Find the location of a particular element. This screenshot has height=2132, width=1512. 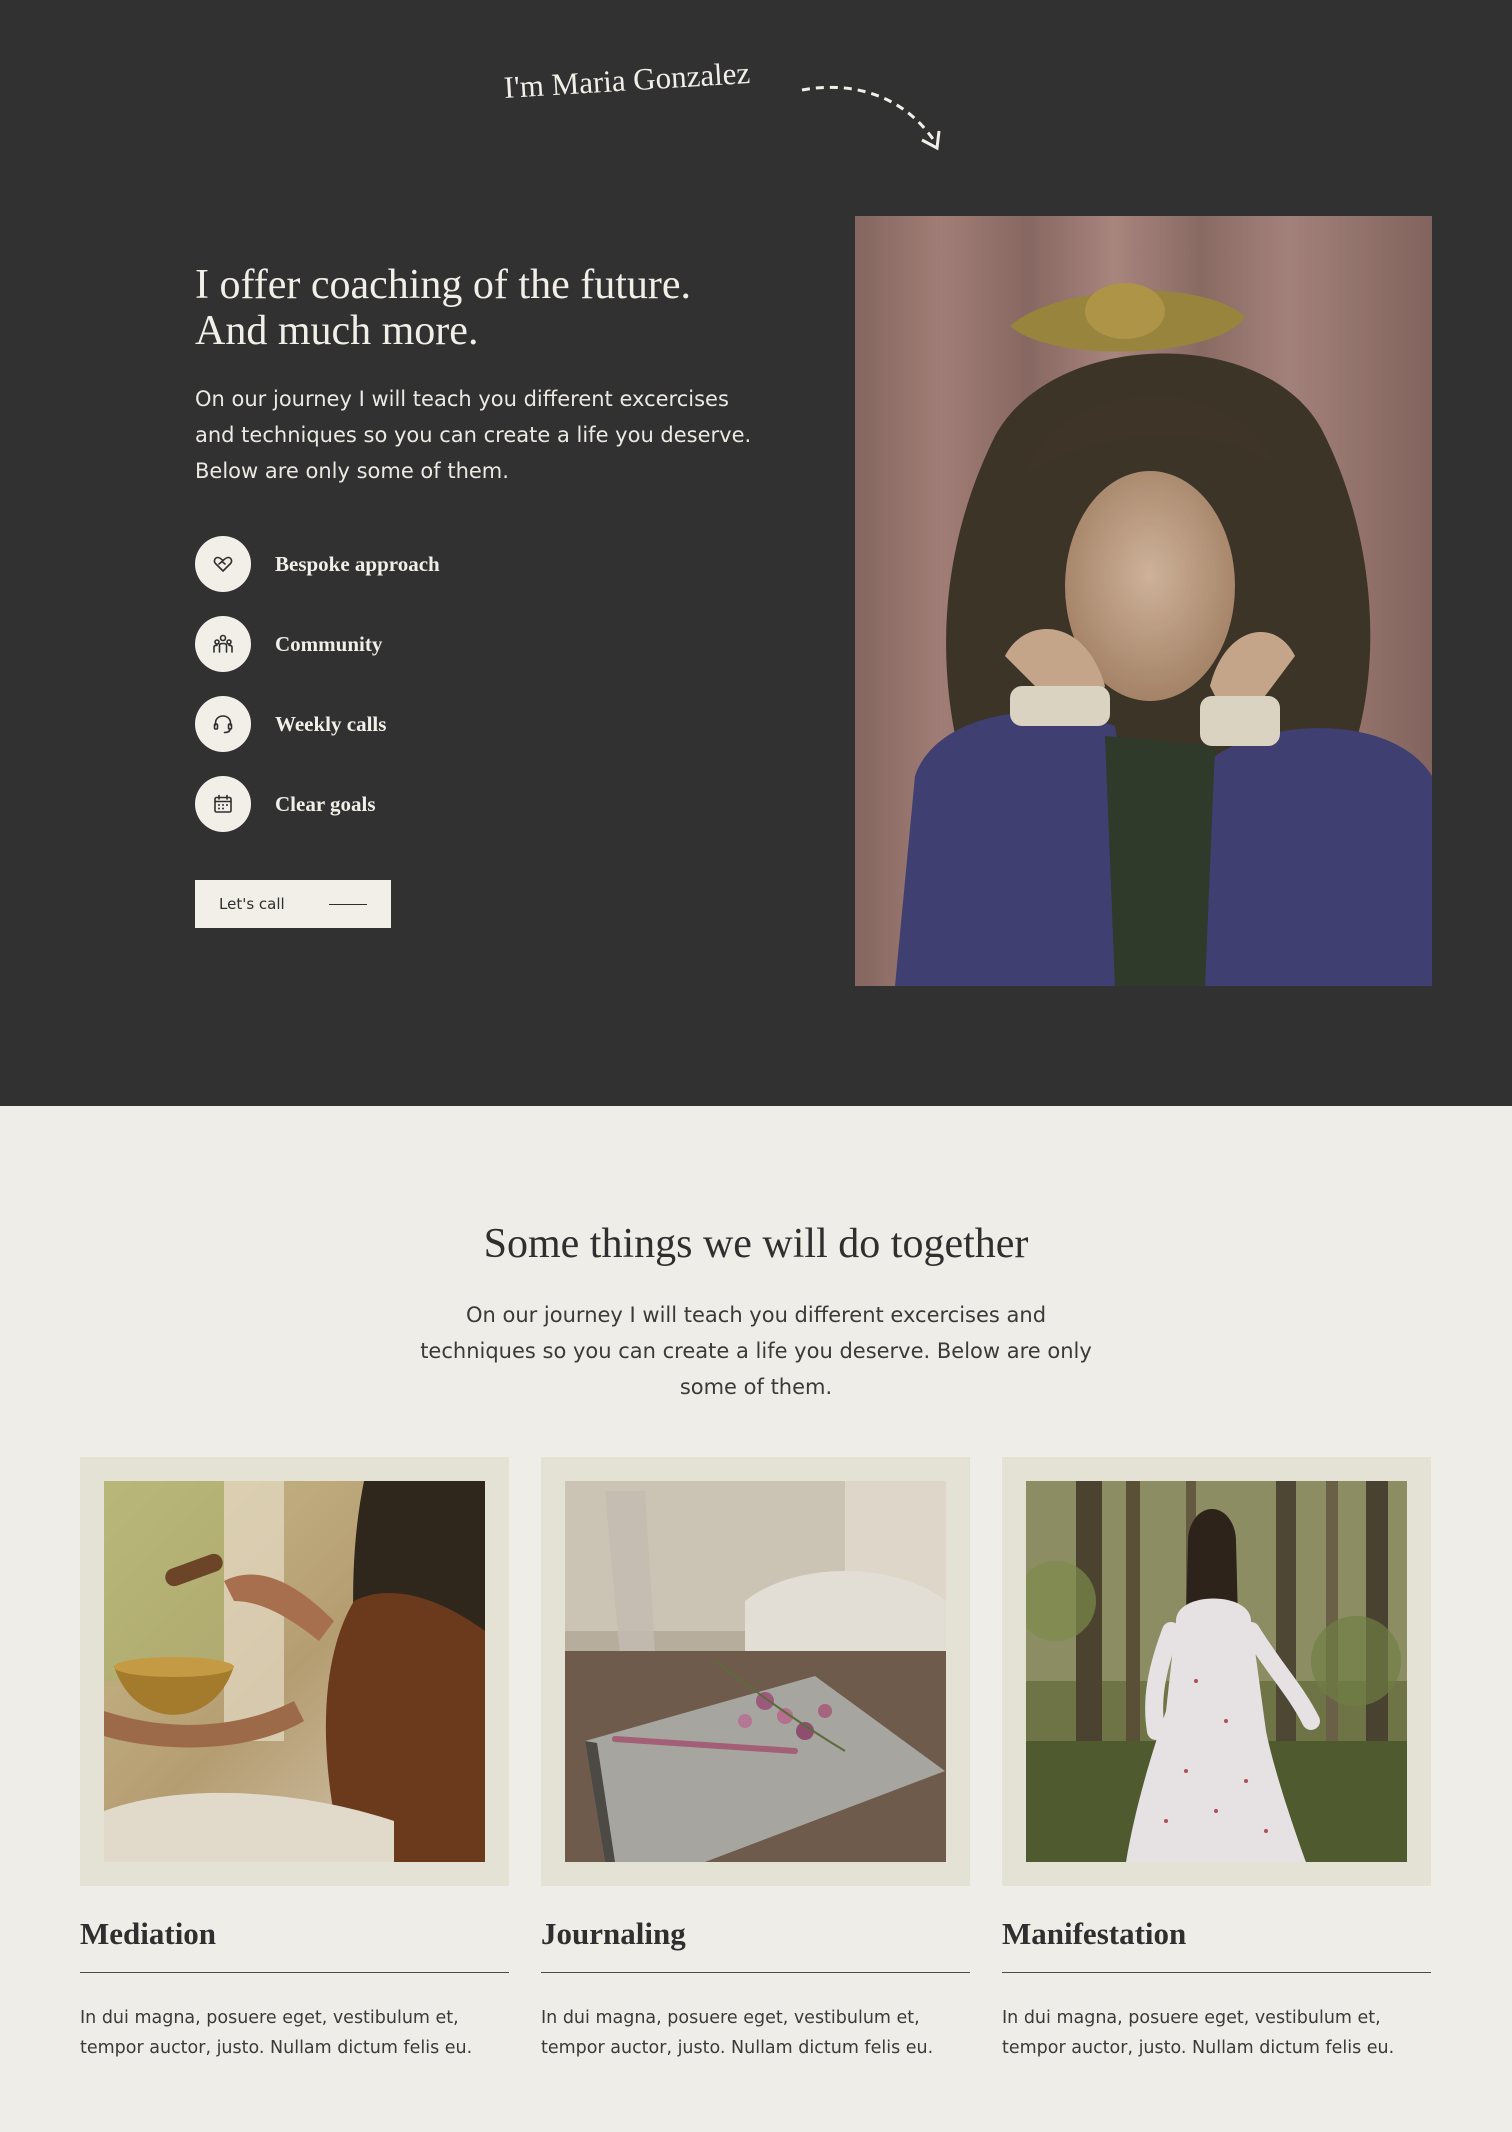

feature-item-bespoke-approach: Bespoke approach is located at coordinates (445, 564).